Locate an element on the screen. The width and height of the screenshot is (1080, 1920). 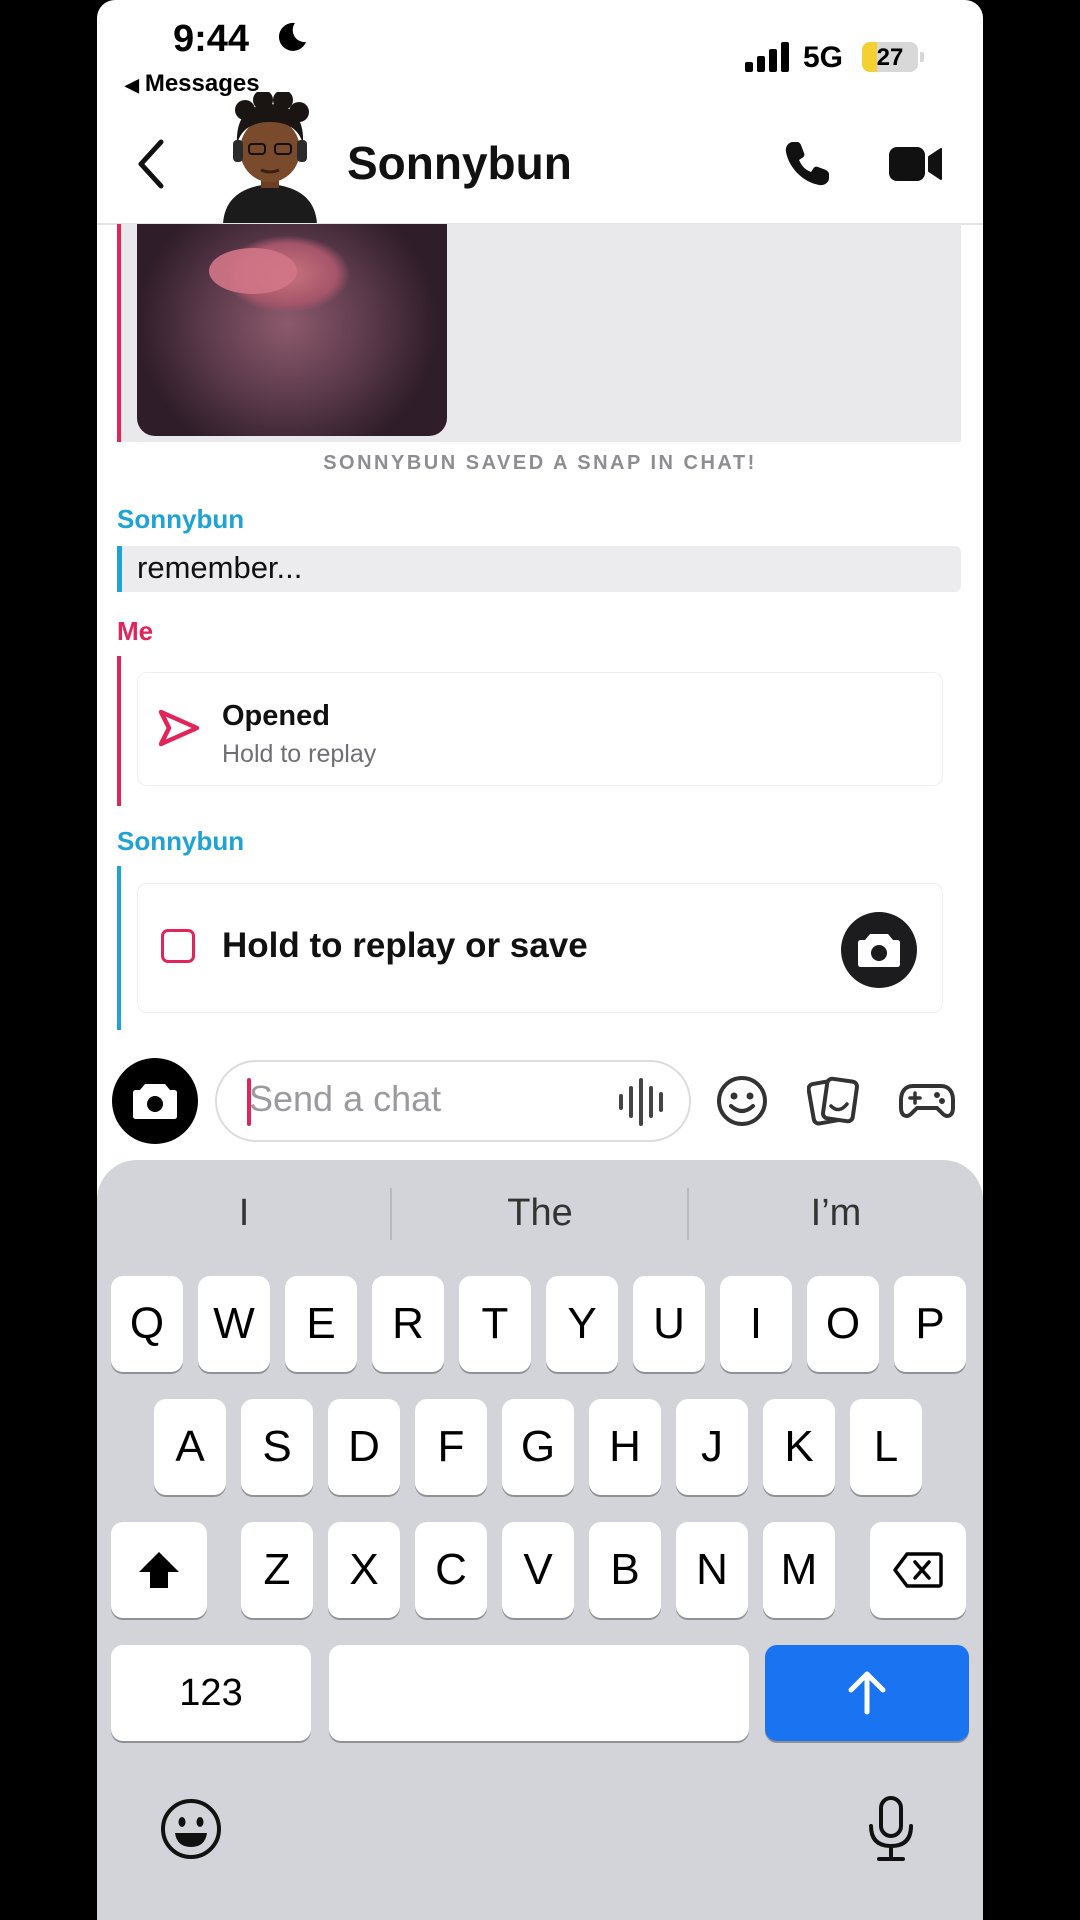
text-caret is located at coordinates (249, 1102).